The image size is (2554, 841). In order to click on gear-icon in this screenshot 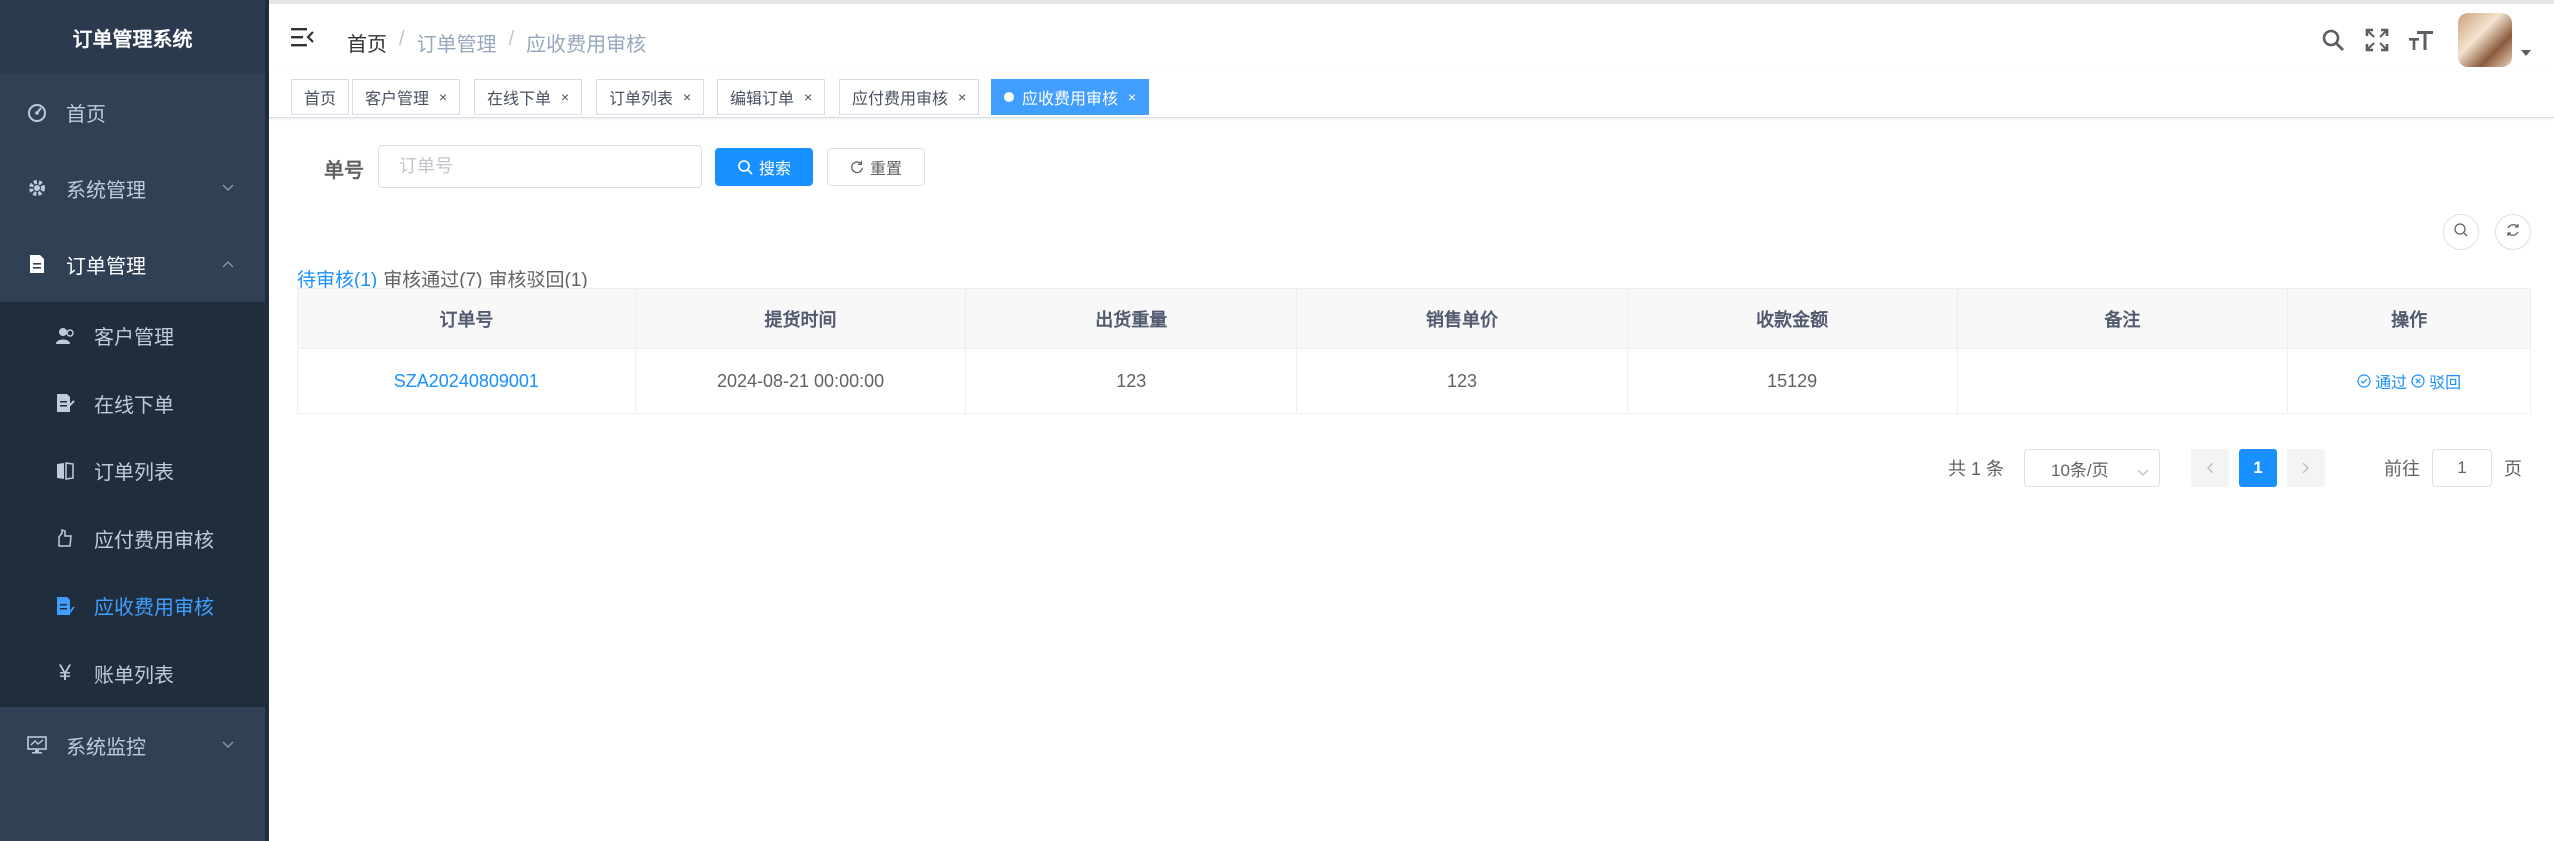, I will do `click(37, 188)`.